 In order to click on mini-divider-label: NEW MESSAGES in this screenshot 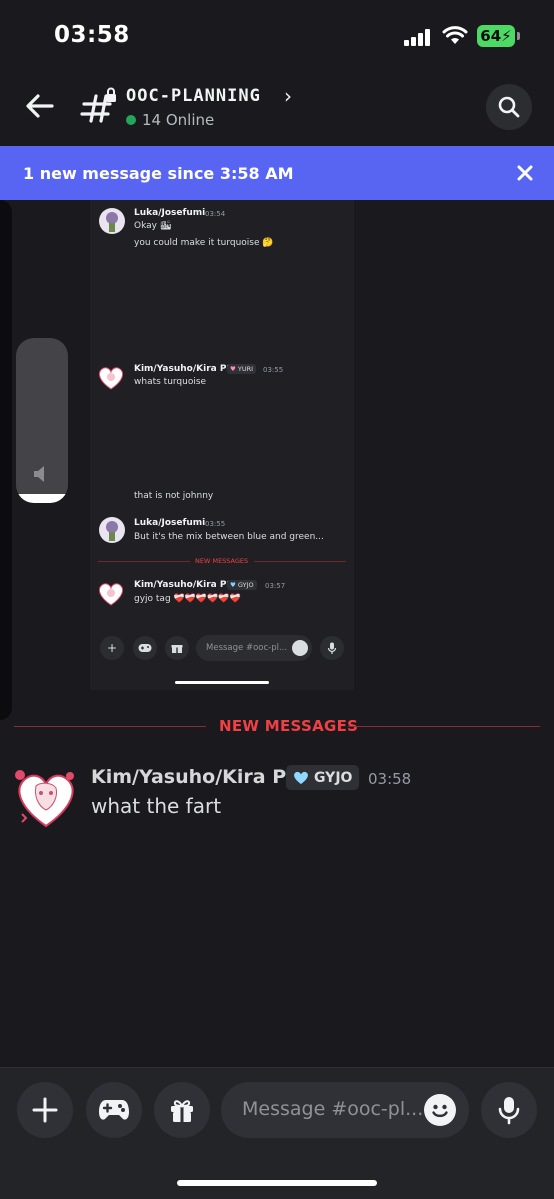, I will do `click(222, 561)`.